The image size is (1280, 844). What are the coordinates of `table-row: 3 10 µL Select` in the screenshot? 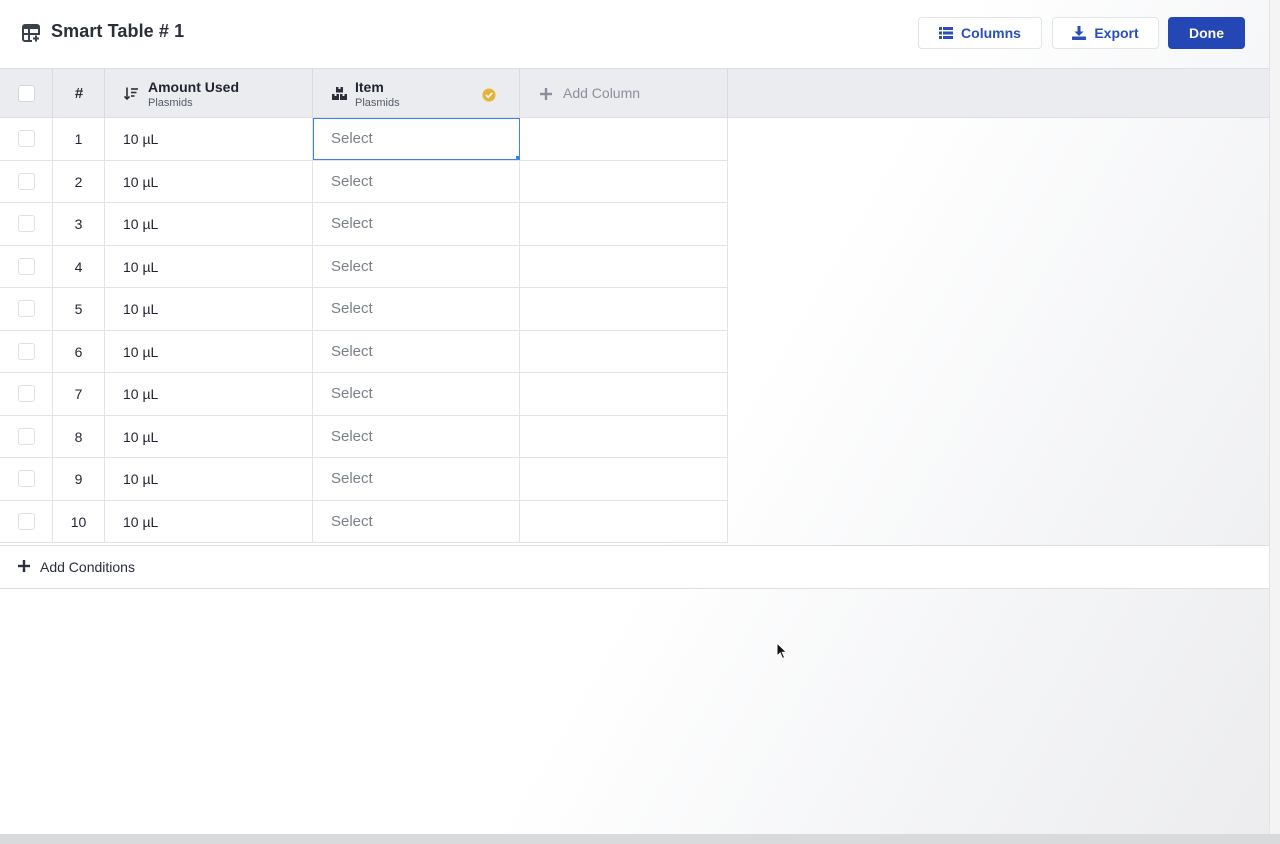 It's located at (364, 224).